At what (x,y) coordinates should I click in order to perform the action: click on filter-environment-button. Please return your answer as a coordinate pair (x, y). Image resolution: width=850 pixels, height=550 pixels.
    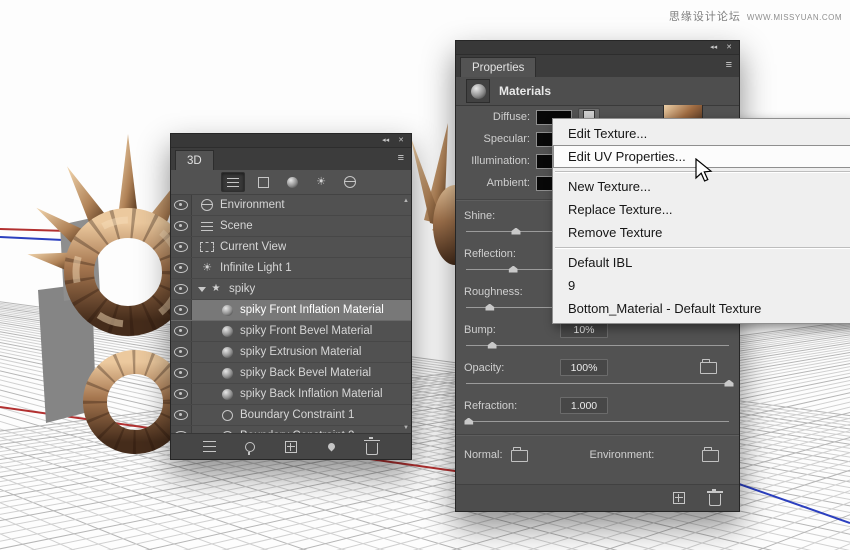
    Looking at the image, I should click on (350, 182).